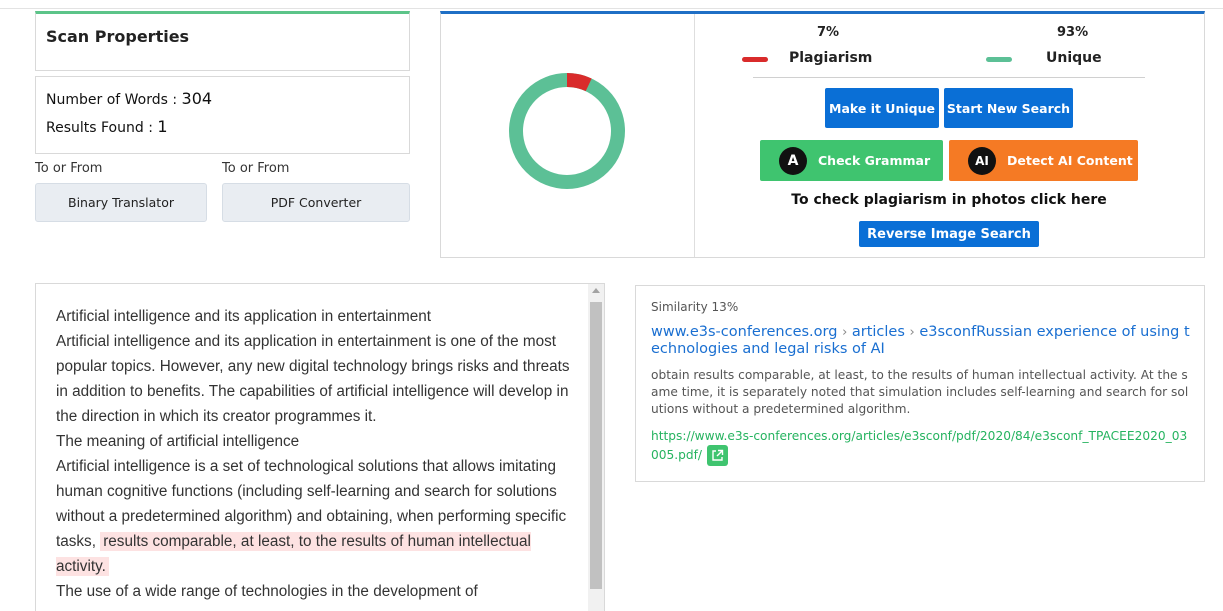 The image size is (1223, 611). Describe the element at coordinates (949, 200) in the screenshot. I see `photo-plagiarism-text: To check plagiarism in photos click here` at that location.